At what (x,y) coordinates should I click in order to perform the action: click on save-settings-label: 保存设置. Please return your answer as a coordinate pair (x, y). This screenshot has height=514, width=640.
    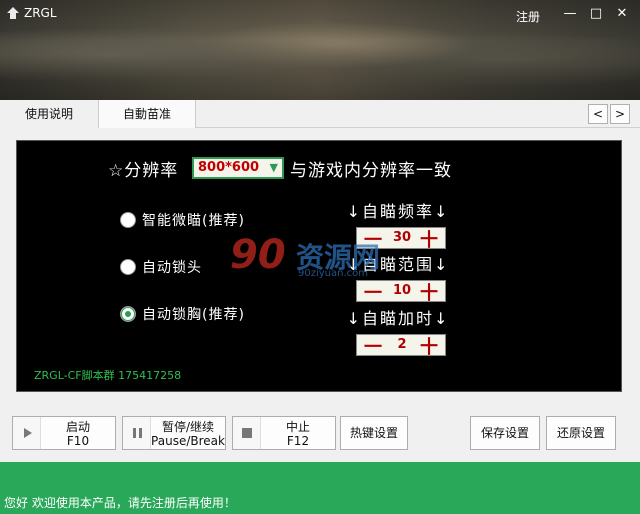
    Looking at the image, I should click on (504, 433).